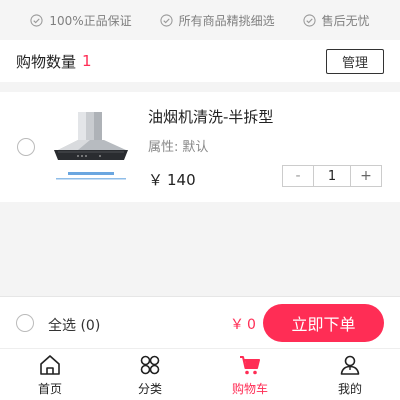 The height and width of the screenshot is (400, 400). What do you see at coordinates (323, 323) in the screenshot?
I see `place-order-button: 立即下单` at bounding box center [323, 323].